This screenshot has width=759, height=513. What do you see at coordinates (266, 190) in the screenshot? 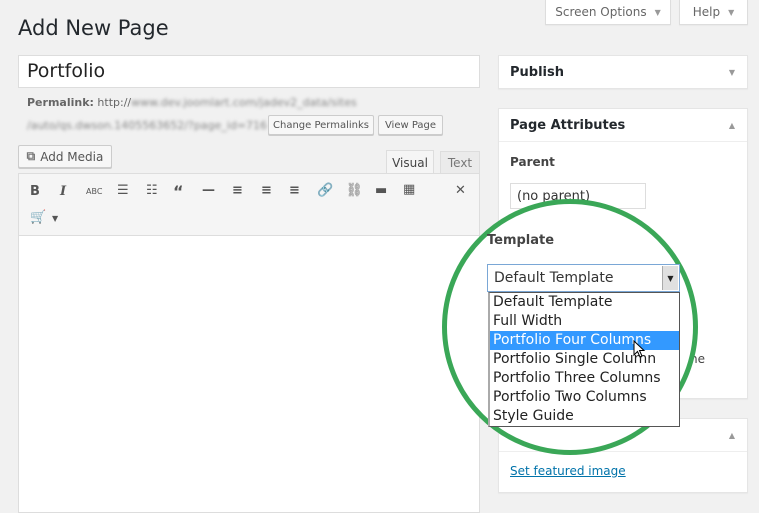
I see `align-center-icon: ≡` at bounding box center [266, 190].